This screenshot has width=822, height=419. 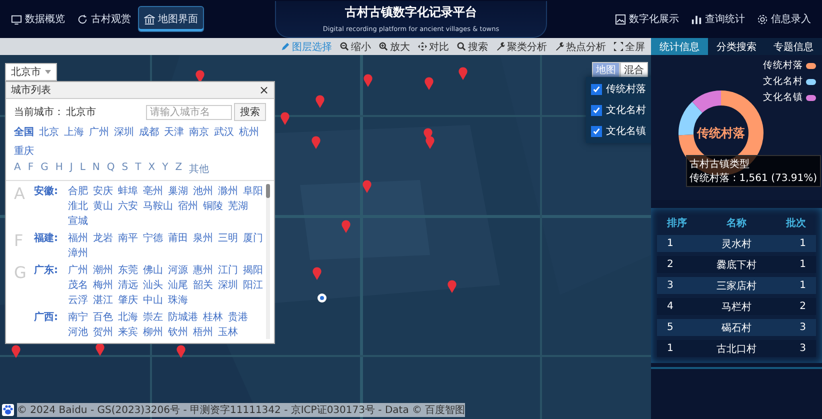 I want to click on letter-link: Z, so click(x=178, y=169).